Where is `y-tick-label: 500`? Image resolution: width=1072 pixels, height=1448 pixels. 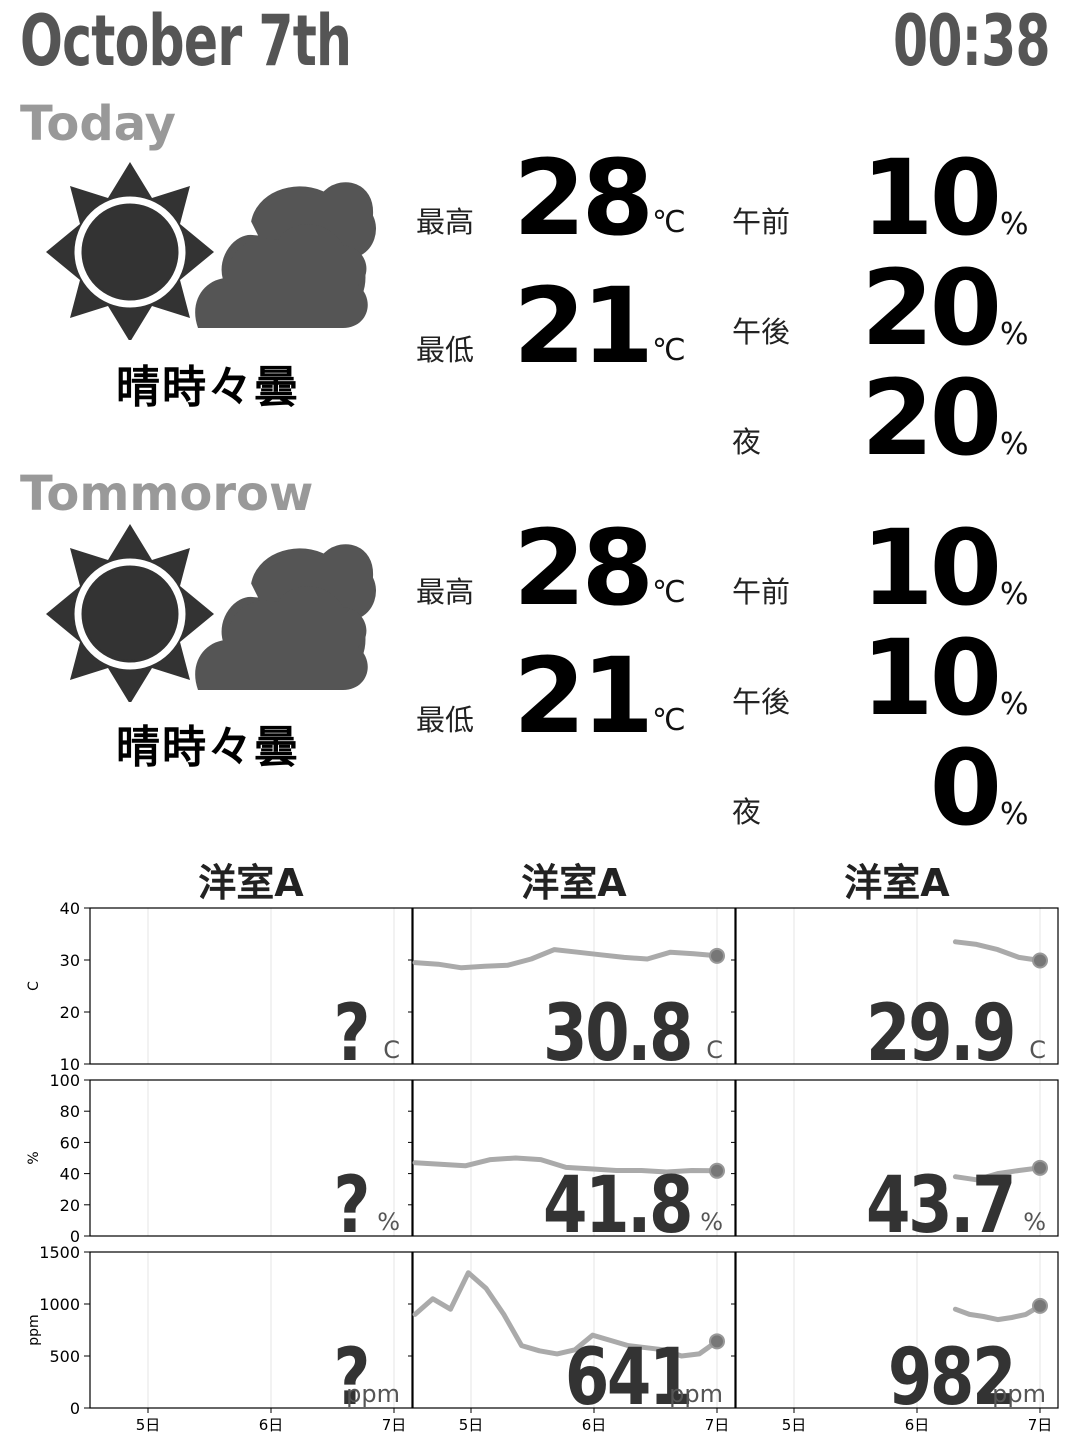 y-tick-label: 500 is located at coordinates (64, 1356).